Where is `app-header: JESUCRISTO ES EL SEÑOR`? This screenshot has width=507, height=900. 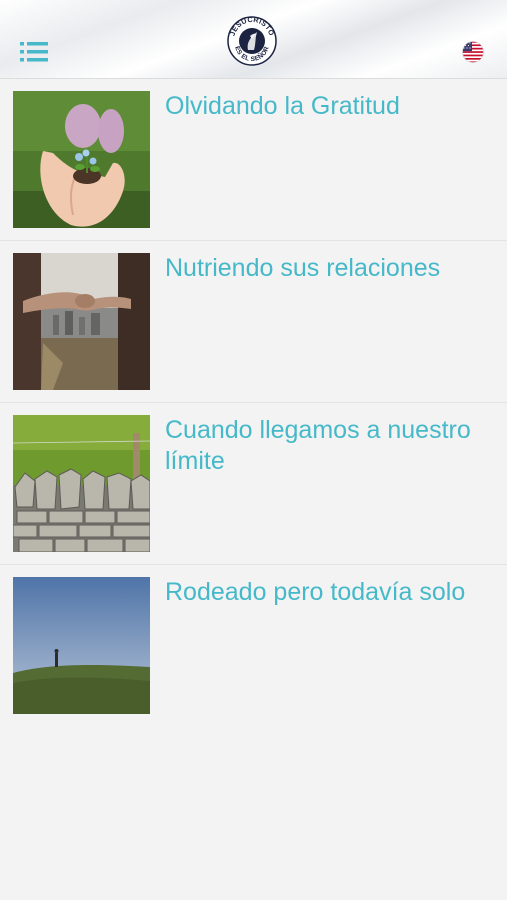 app-header: JESUCRISTO ES EL SEÑOR is located at coordinates (253, 39).